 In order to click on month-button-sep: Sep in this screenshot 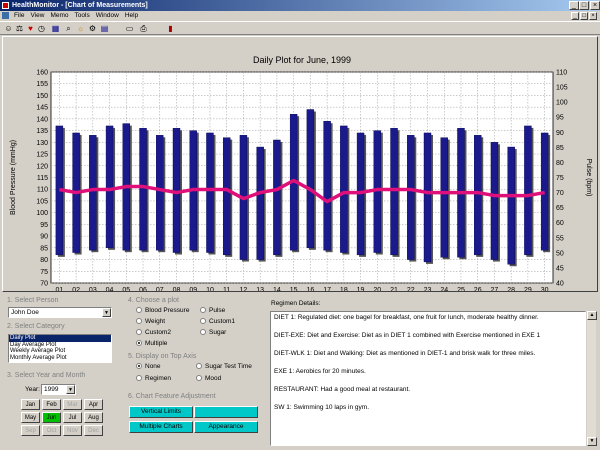, I will do `click(30, 430)`.